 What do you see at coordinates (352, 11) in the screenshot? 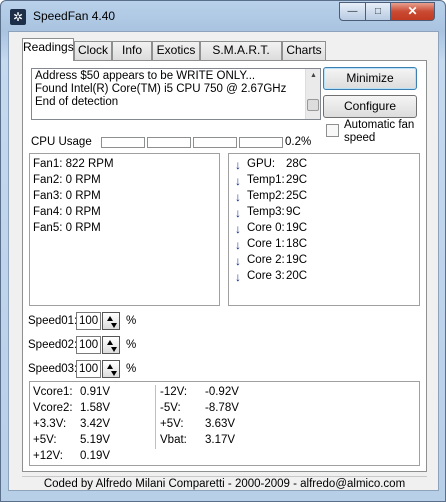
I see `minimize-window-button: —` at bounding box center [352, 11].